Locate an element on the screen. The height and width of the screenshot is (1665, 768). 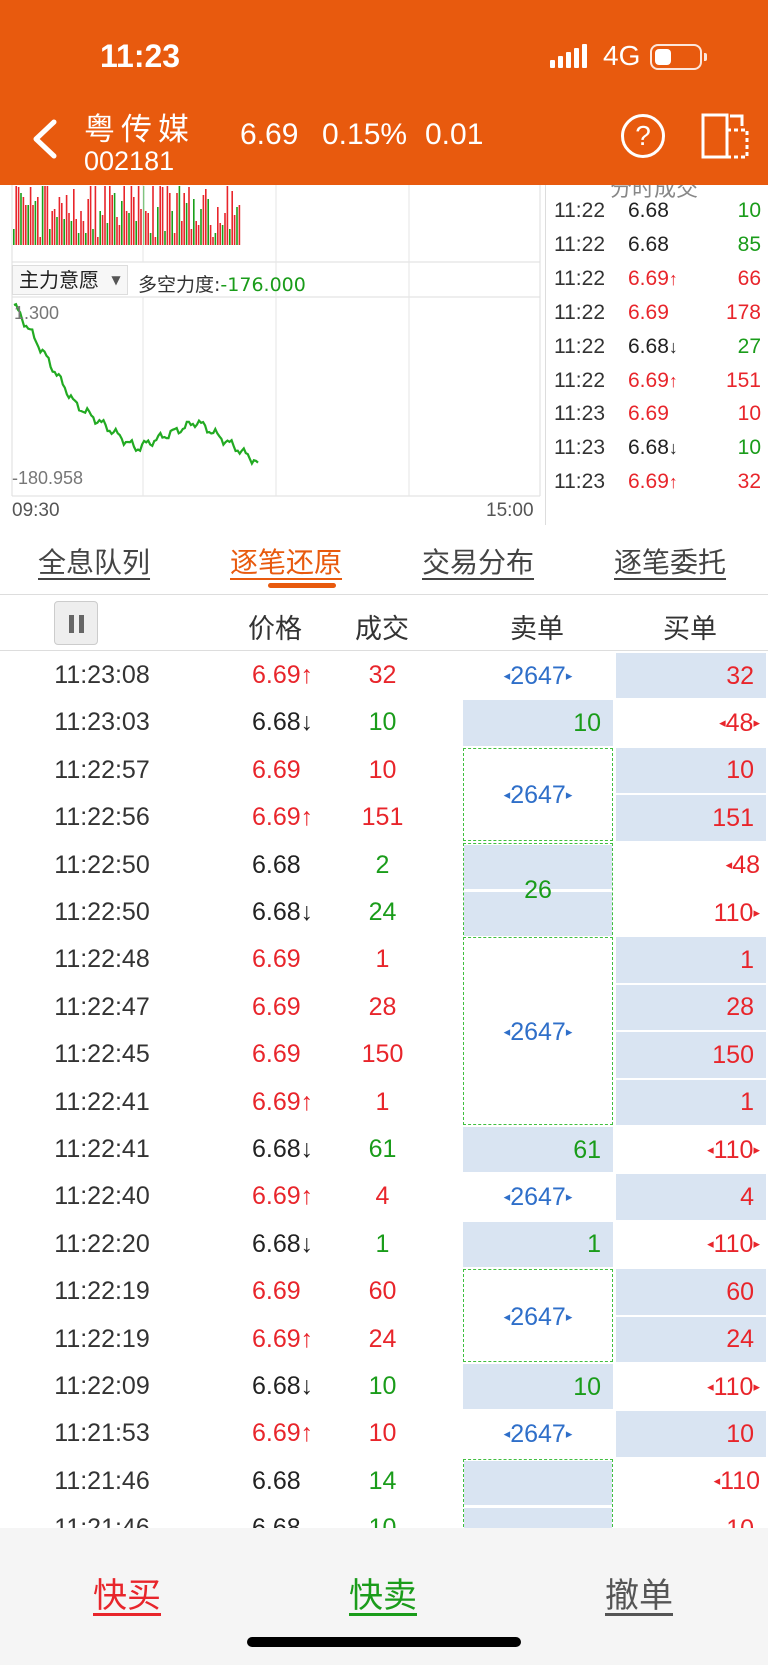
help-icon: ? is located at coordinates (643, 136).